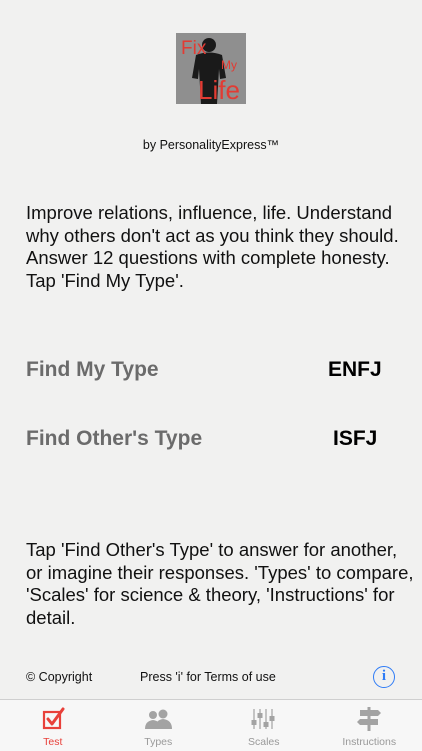 This screenshot has width=422, height=751. I want to click on app-logo: Fix My Life, so click(211, 68).